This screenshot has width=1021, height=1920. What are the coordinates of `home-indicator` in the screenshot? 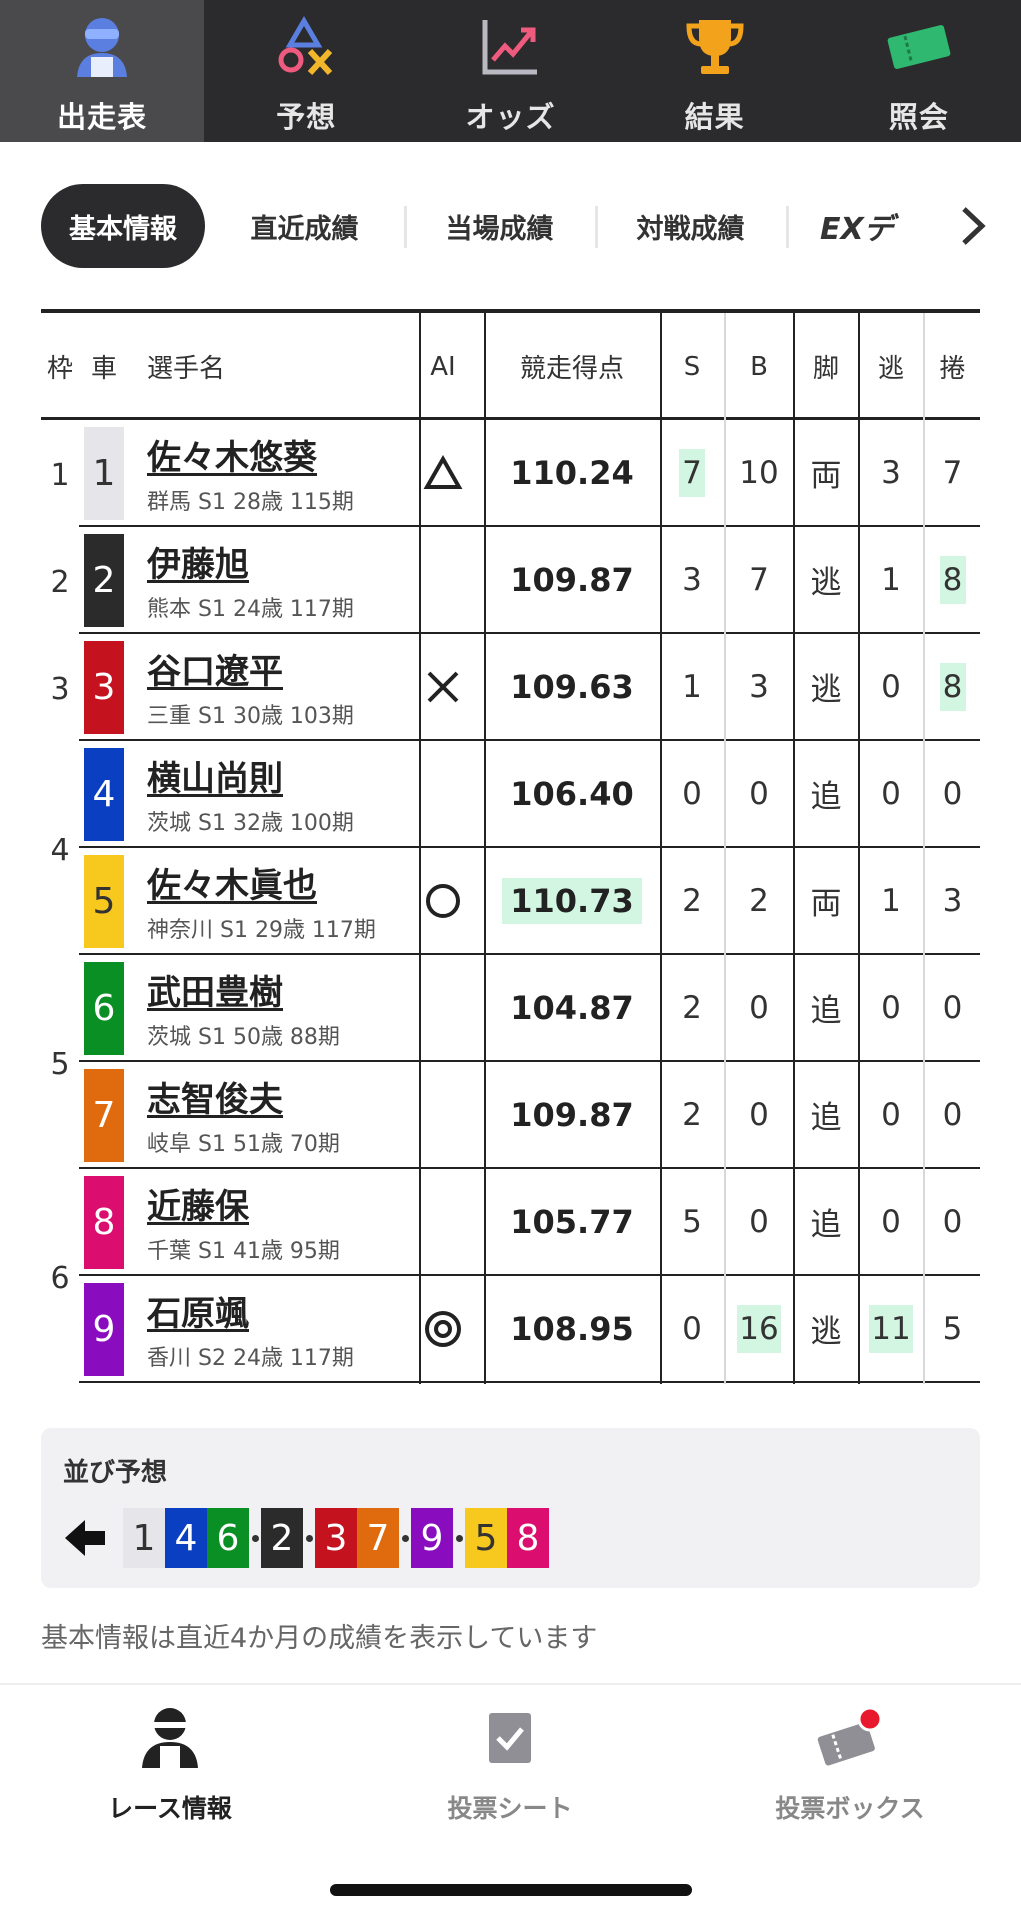 It's located at (511, 1890).